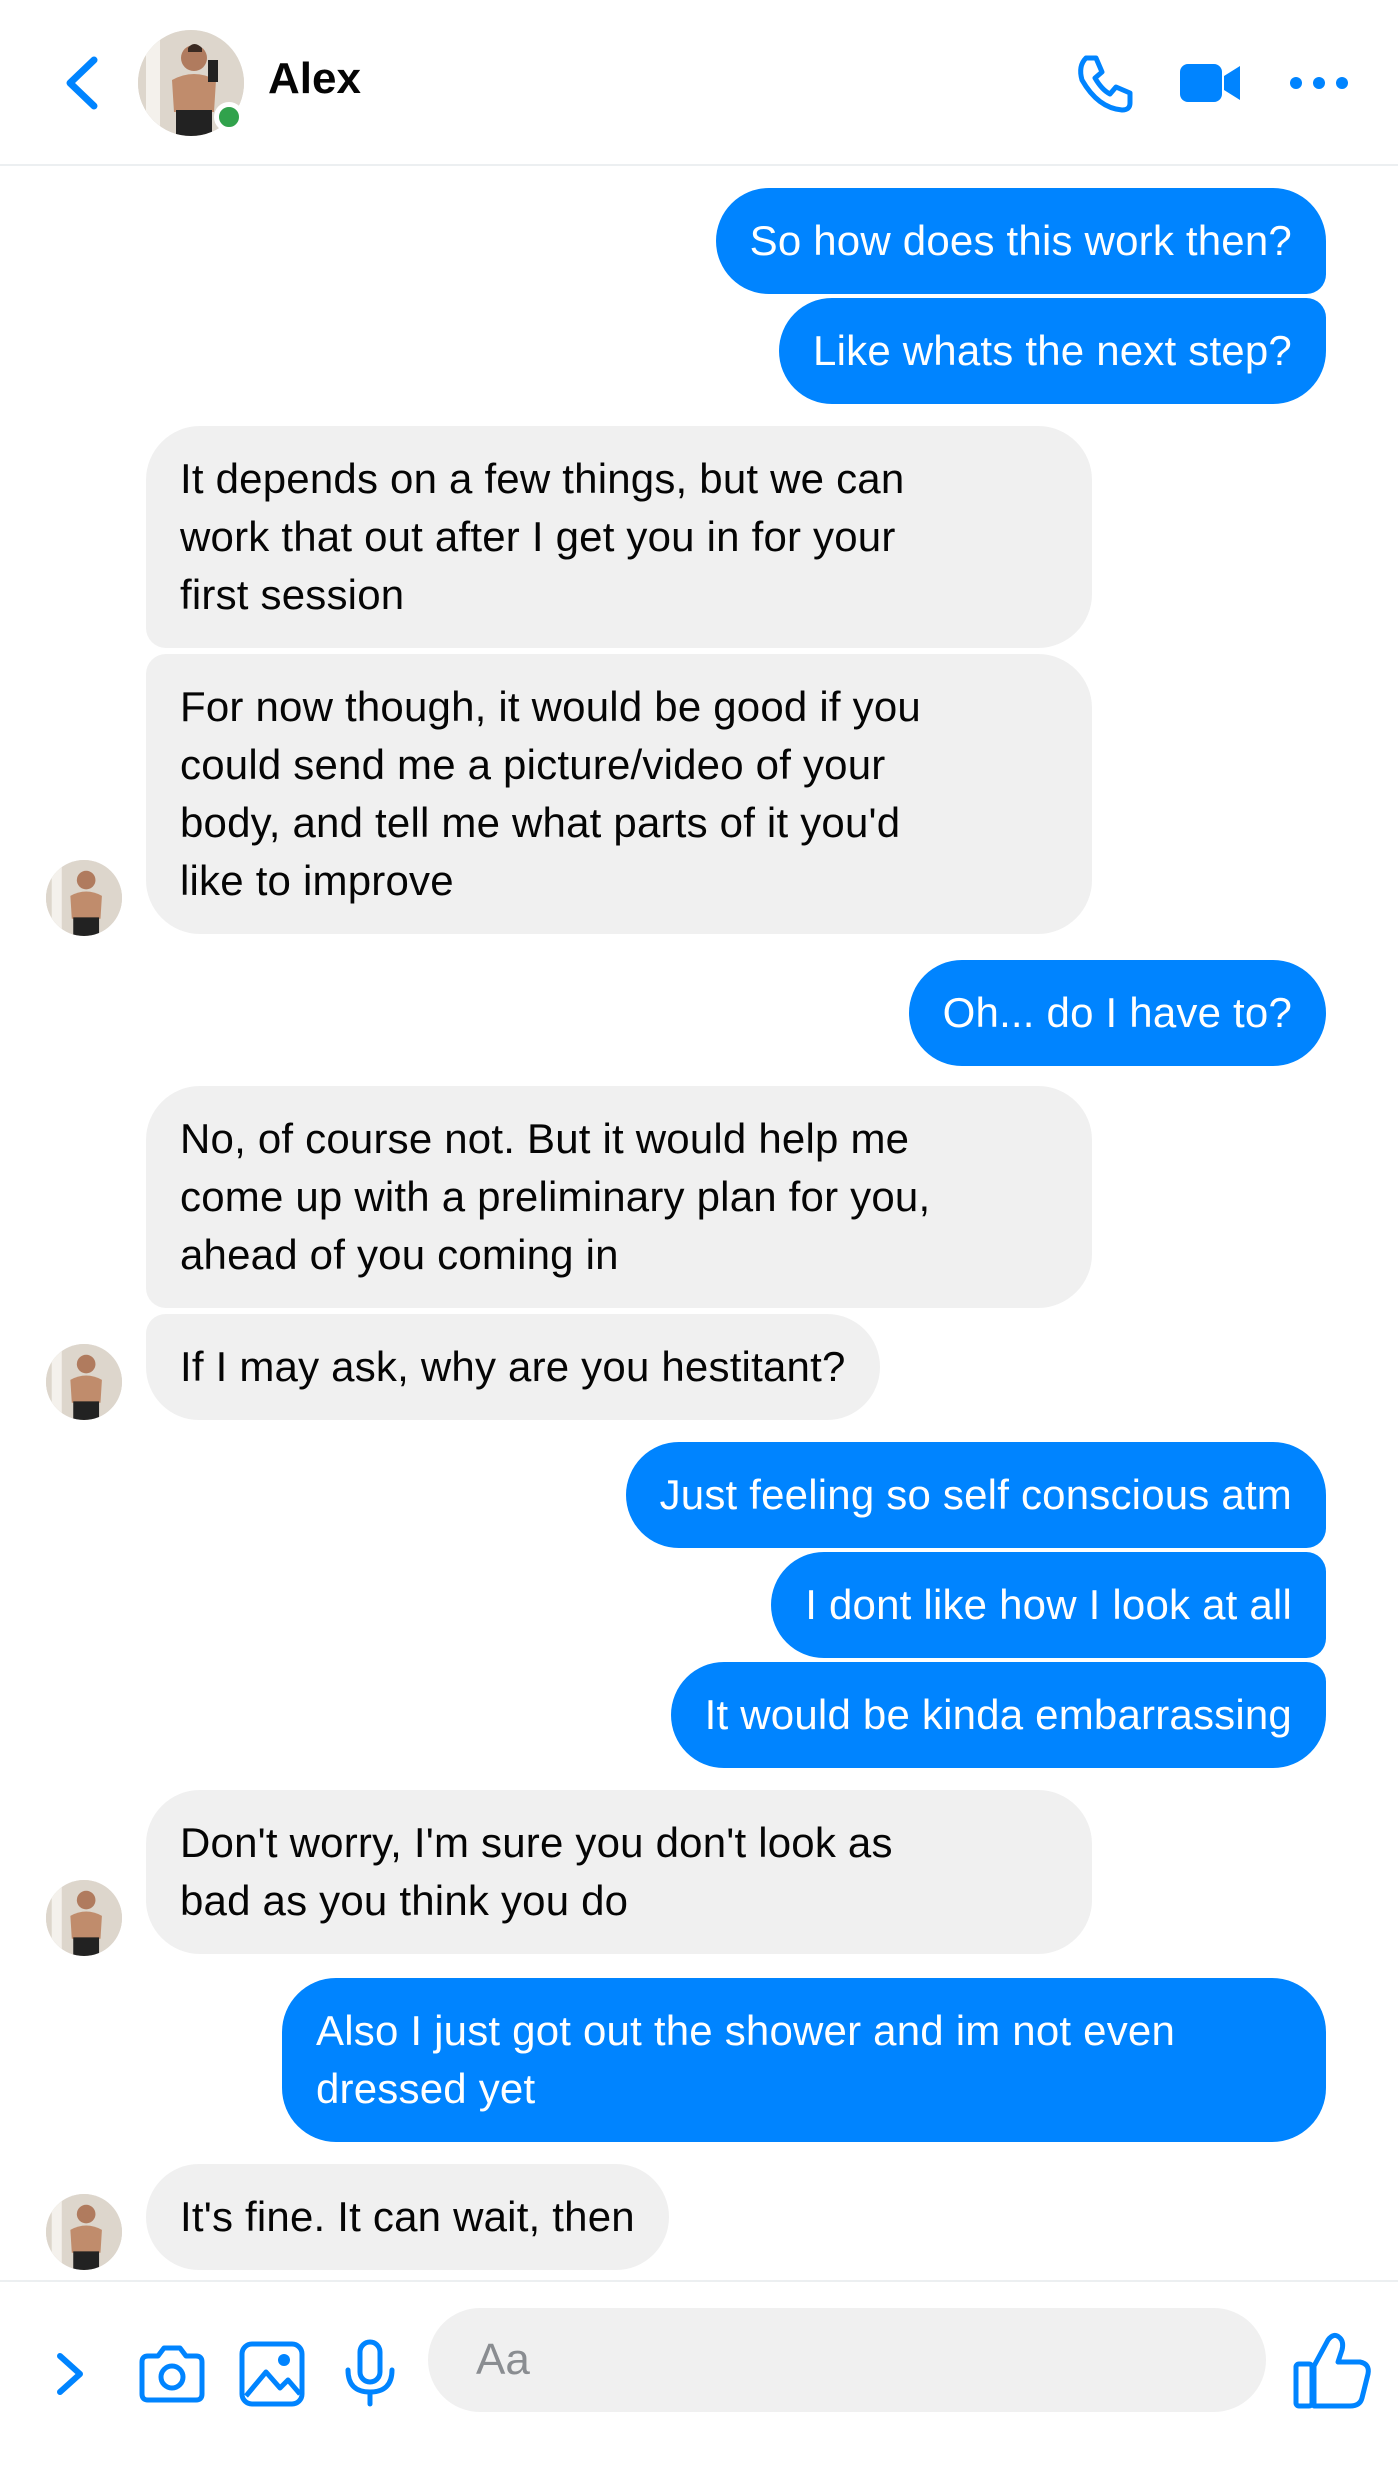 The height and width of the screenshot is (2486, 1398). What do you see at coordinates (847, 2360) in the screenshot?
I see `message-input` at bounding box center [847, 2360].